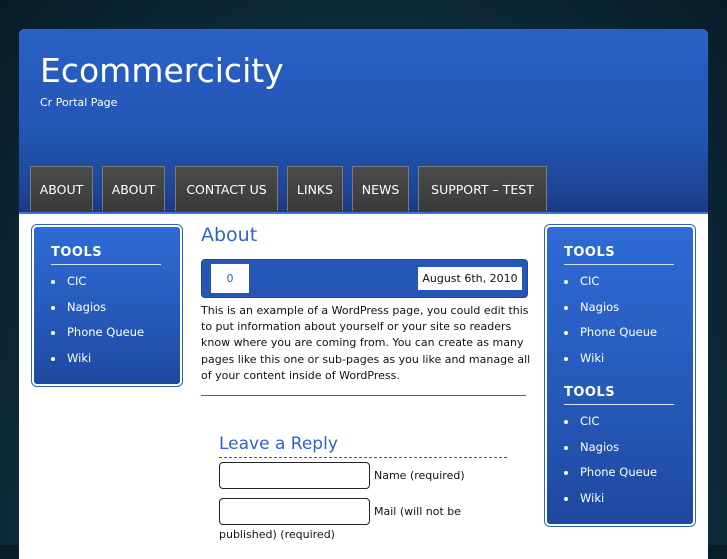 Image resolution: width=727 pixels, height=559 pixels. Describe the element at coordinates (363, 457) in the screenshot. I see `reply-divider` at that location.